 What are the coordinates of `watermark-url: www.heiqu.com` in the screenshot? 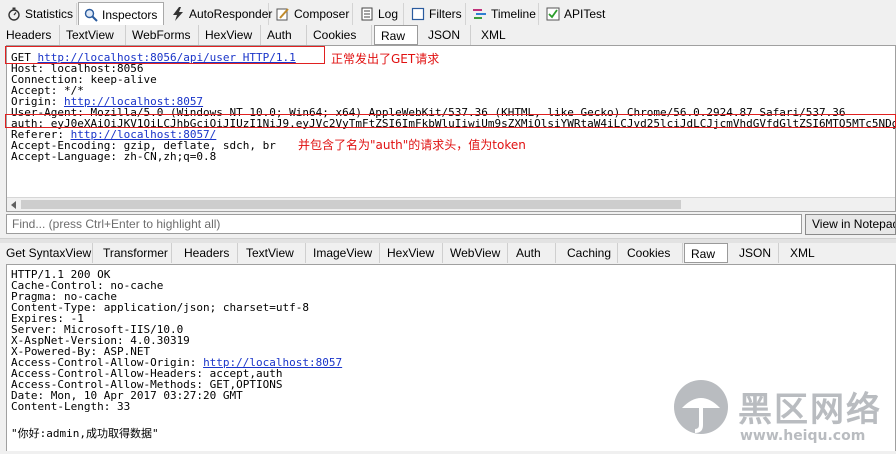 It's located at (803, 436).